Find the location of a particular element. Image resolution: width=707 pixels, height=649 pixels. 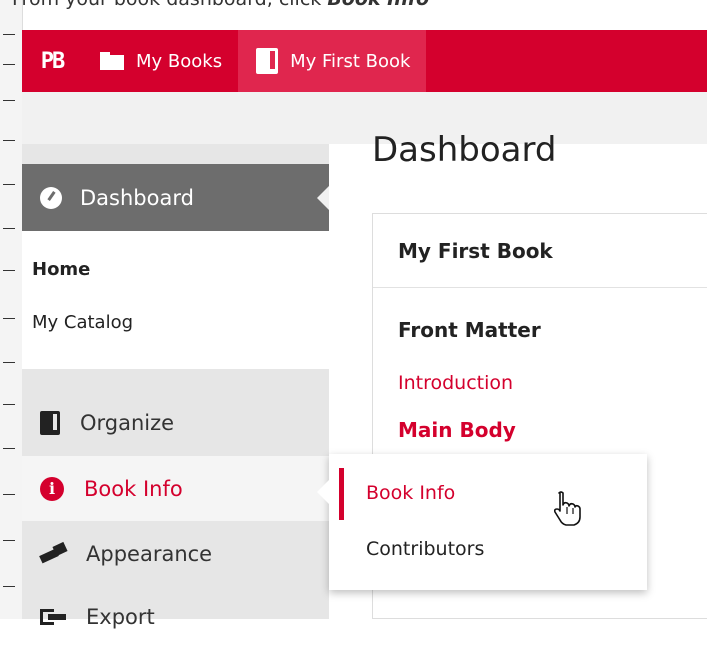

flyout-item-contributors: Contributors is located at coordinates (425, 549).